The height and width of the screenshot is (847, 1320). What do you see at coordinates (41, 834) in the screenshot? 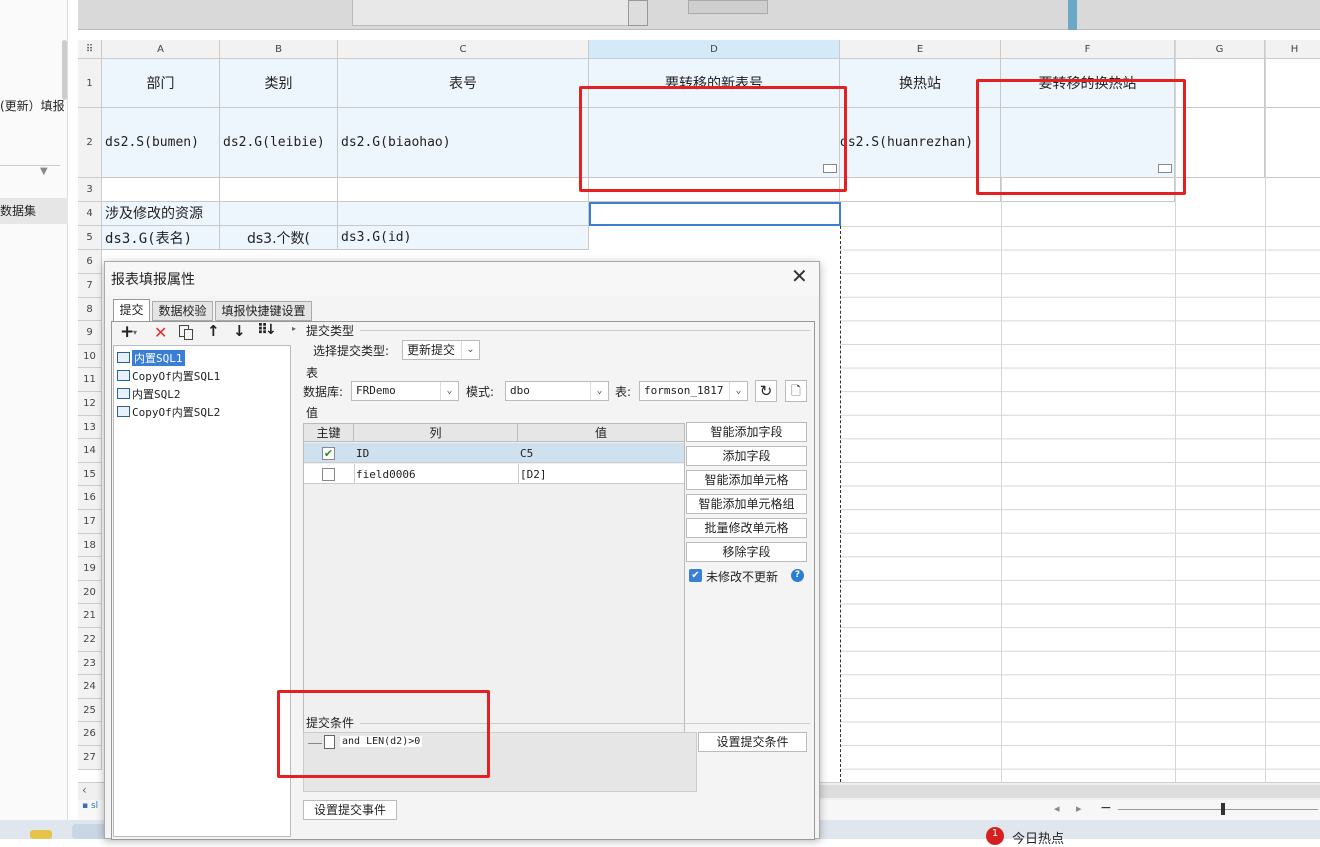
I see `folder-icon` at bounding box center [41, 834].